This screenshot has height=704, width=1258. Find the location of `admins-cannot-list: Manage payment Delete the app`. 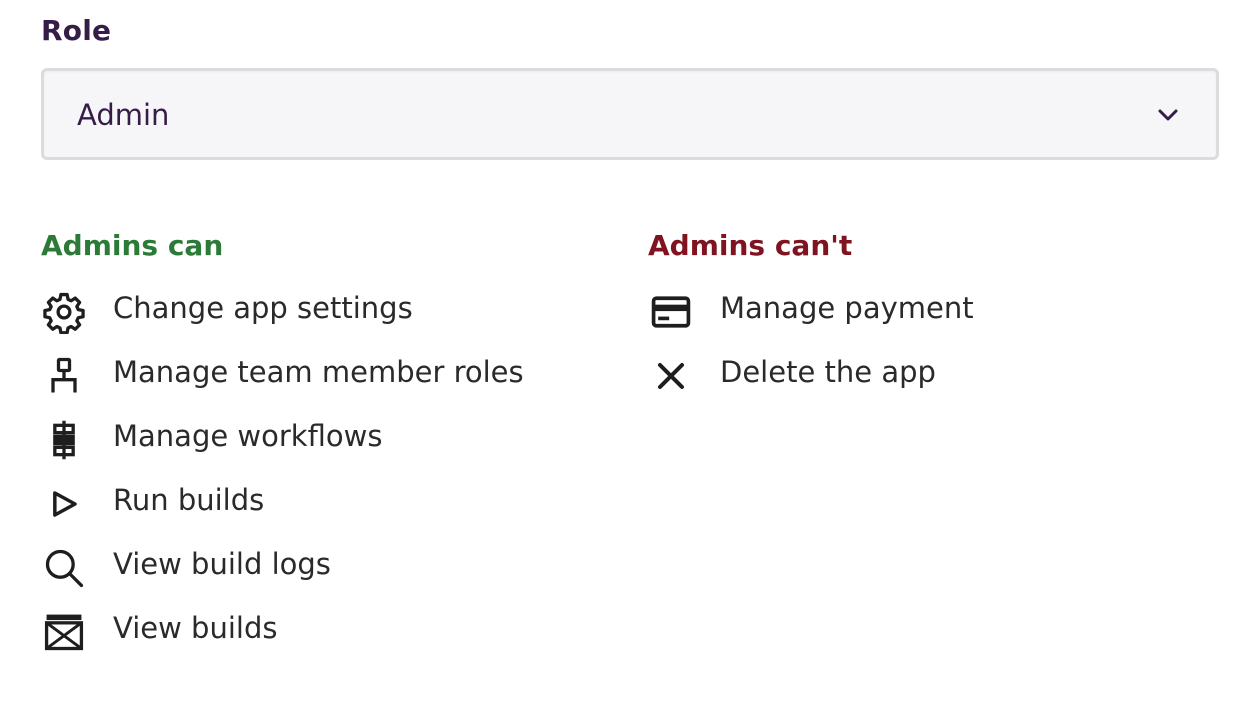

admins-cannot-list: Manage payment Delete the app is located at coordinates (811, 334).